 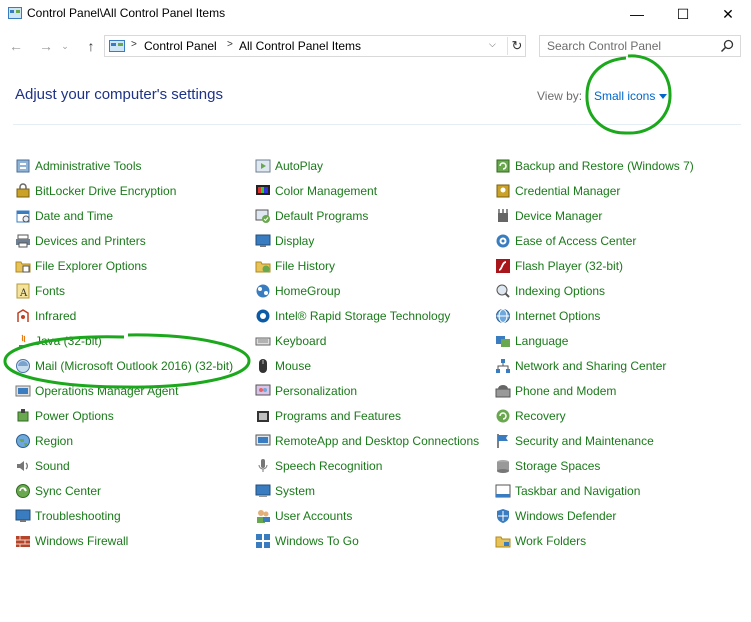 What do you see at coordinates (492, 44) in the screenshot?
I see `chevron-down-icon: ⌵` at bounding box center [492, 44].